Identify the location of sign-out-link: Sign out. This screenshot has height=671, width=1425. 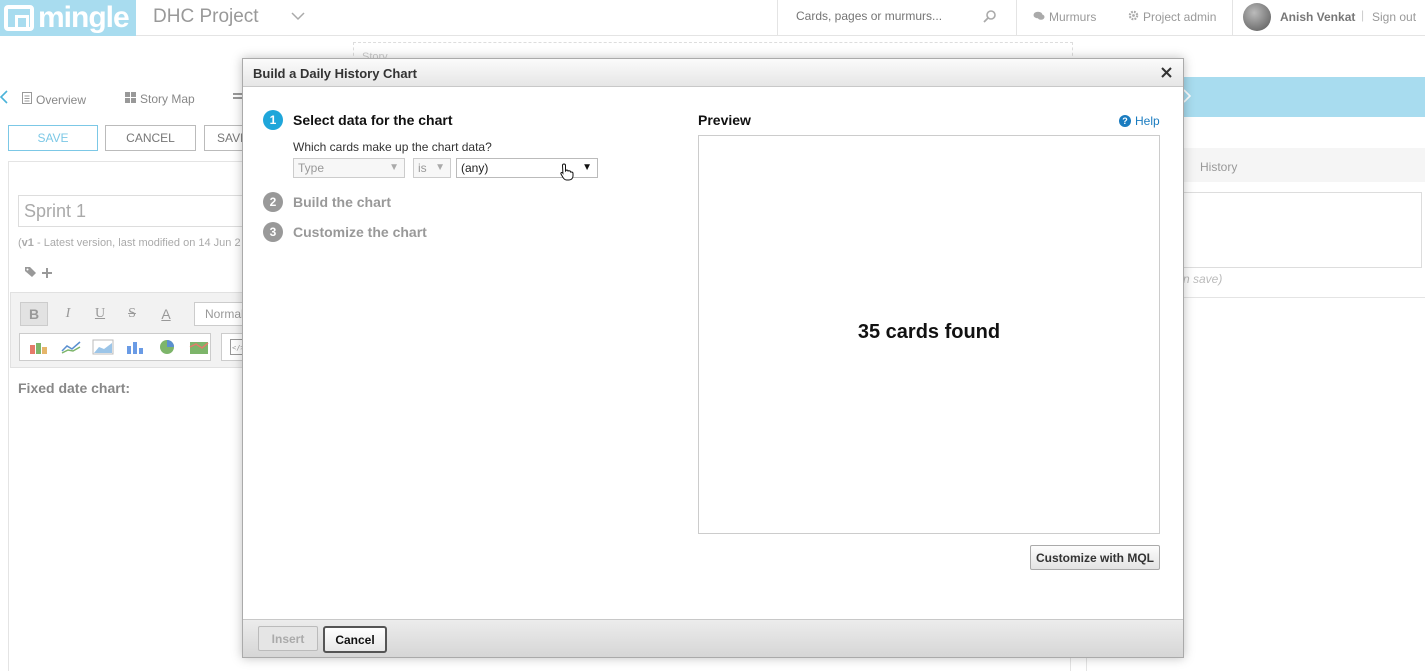
(1394, 17).